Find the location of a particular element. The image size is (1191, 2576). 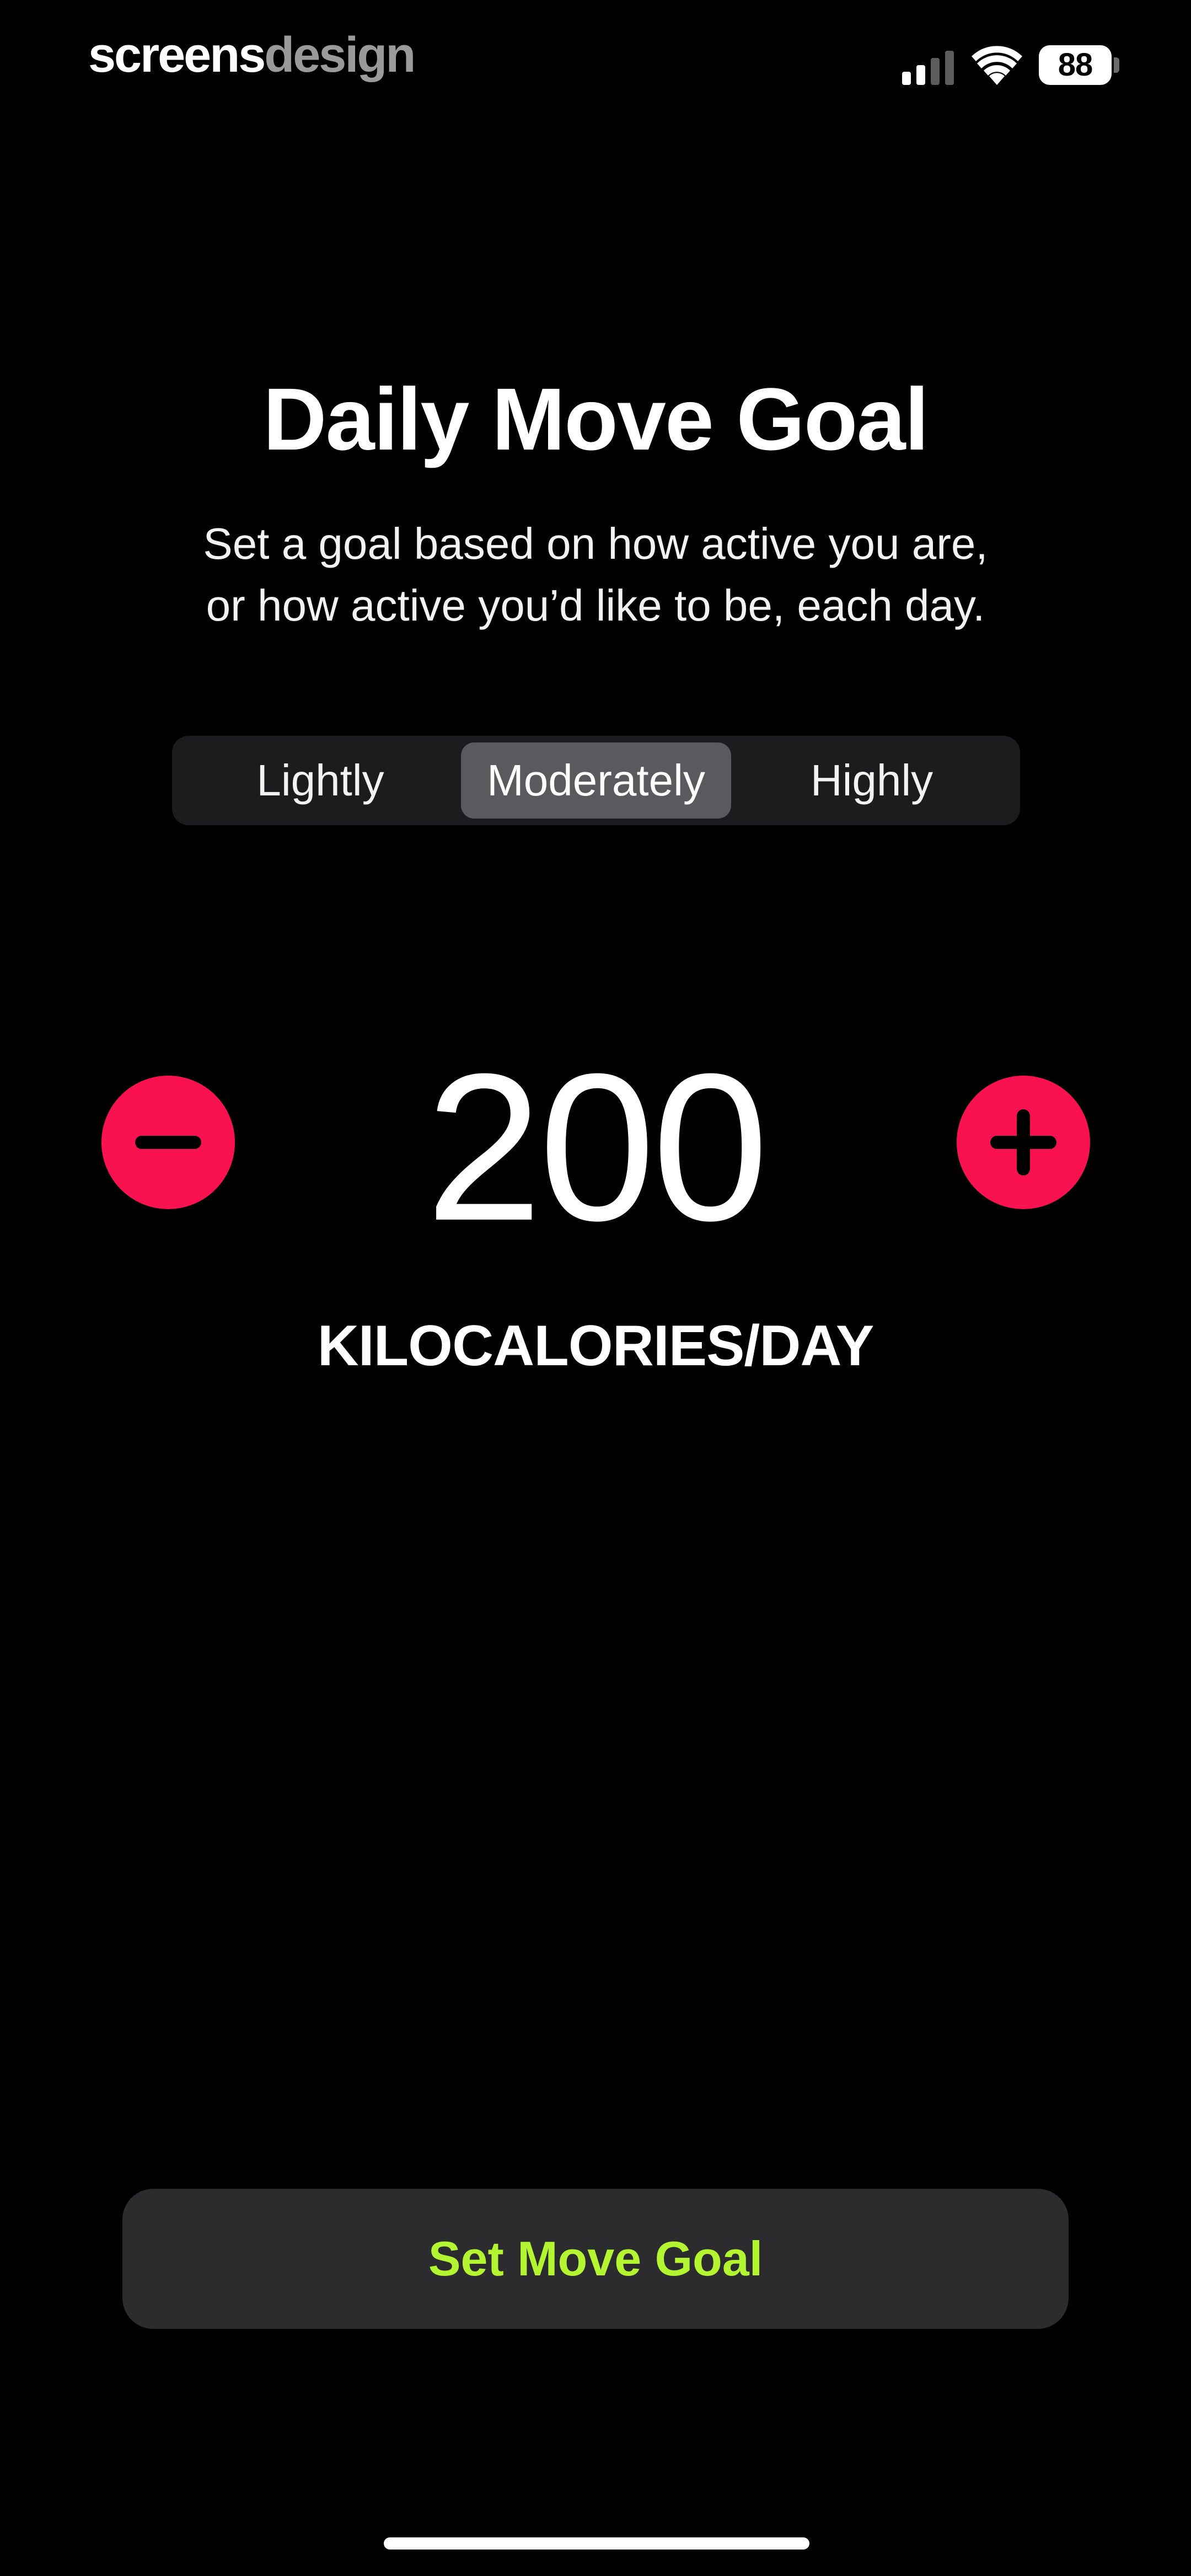

segment-moderately: Moderately is located at coordinates (596, 780).